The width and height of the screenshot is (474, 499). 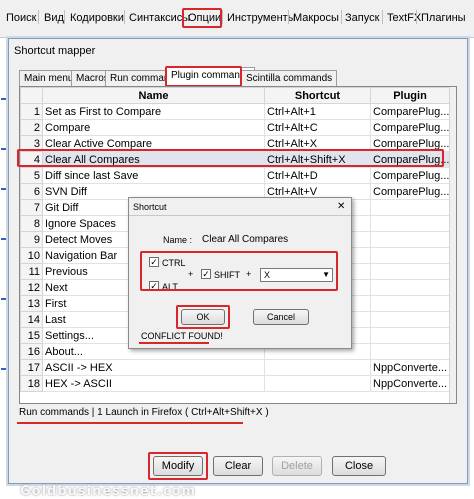 What do you see at coordinates (317, 95) in the screenshot?
I see `header-shortcut: Shortcut` at bounding box center [317, 95].